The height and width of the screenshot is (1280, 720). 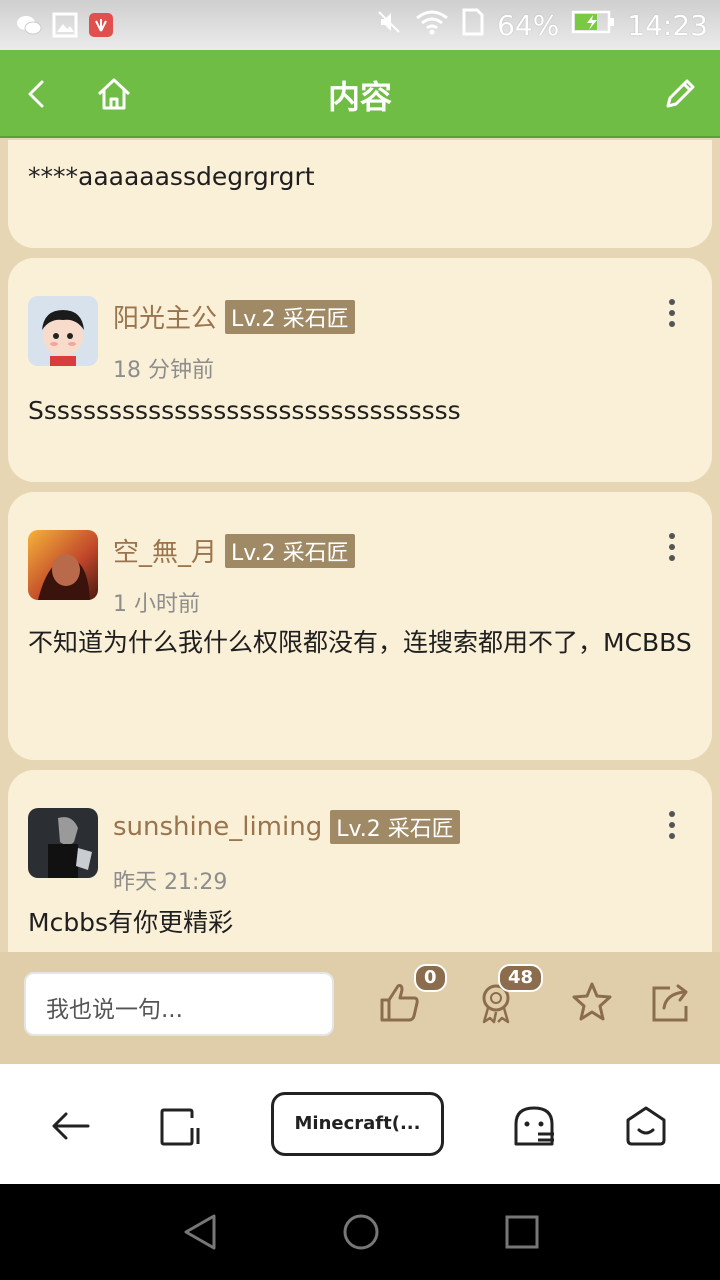 I want to click on battery-percent: 64%, so click(x=528, y=25).